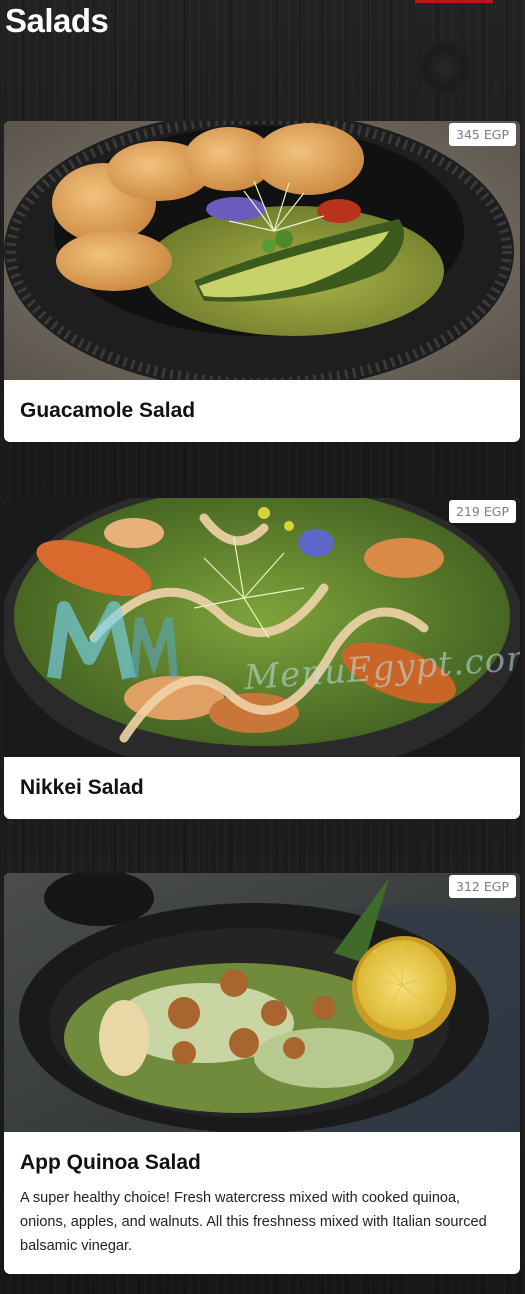 The height and width of the screenshot is (1294, 525). I want to click on price-badge: 219 EGP, so click(482, 511).